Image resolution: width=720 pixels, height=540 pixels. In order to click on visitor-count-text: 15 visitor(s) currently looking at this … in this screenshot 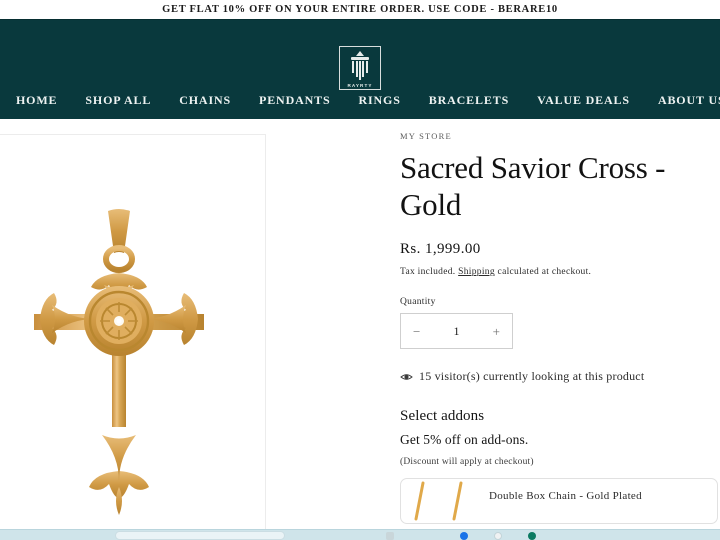, I will do `click(532, 376)`.